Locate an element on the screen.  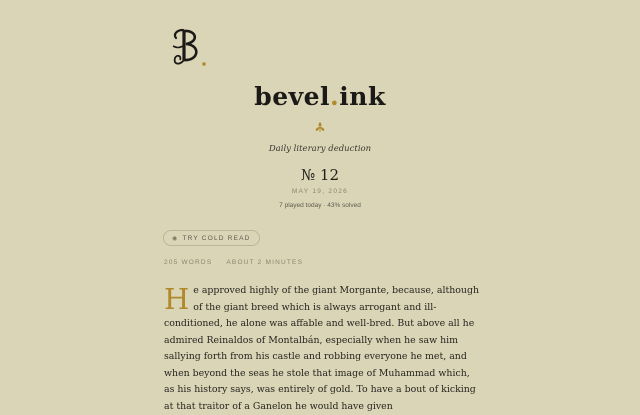
try-cold-read-button: ◉ TRY COLD READ is located at coordinates (211, 238).